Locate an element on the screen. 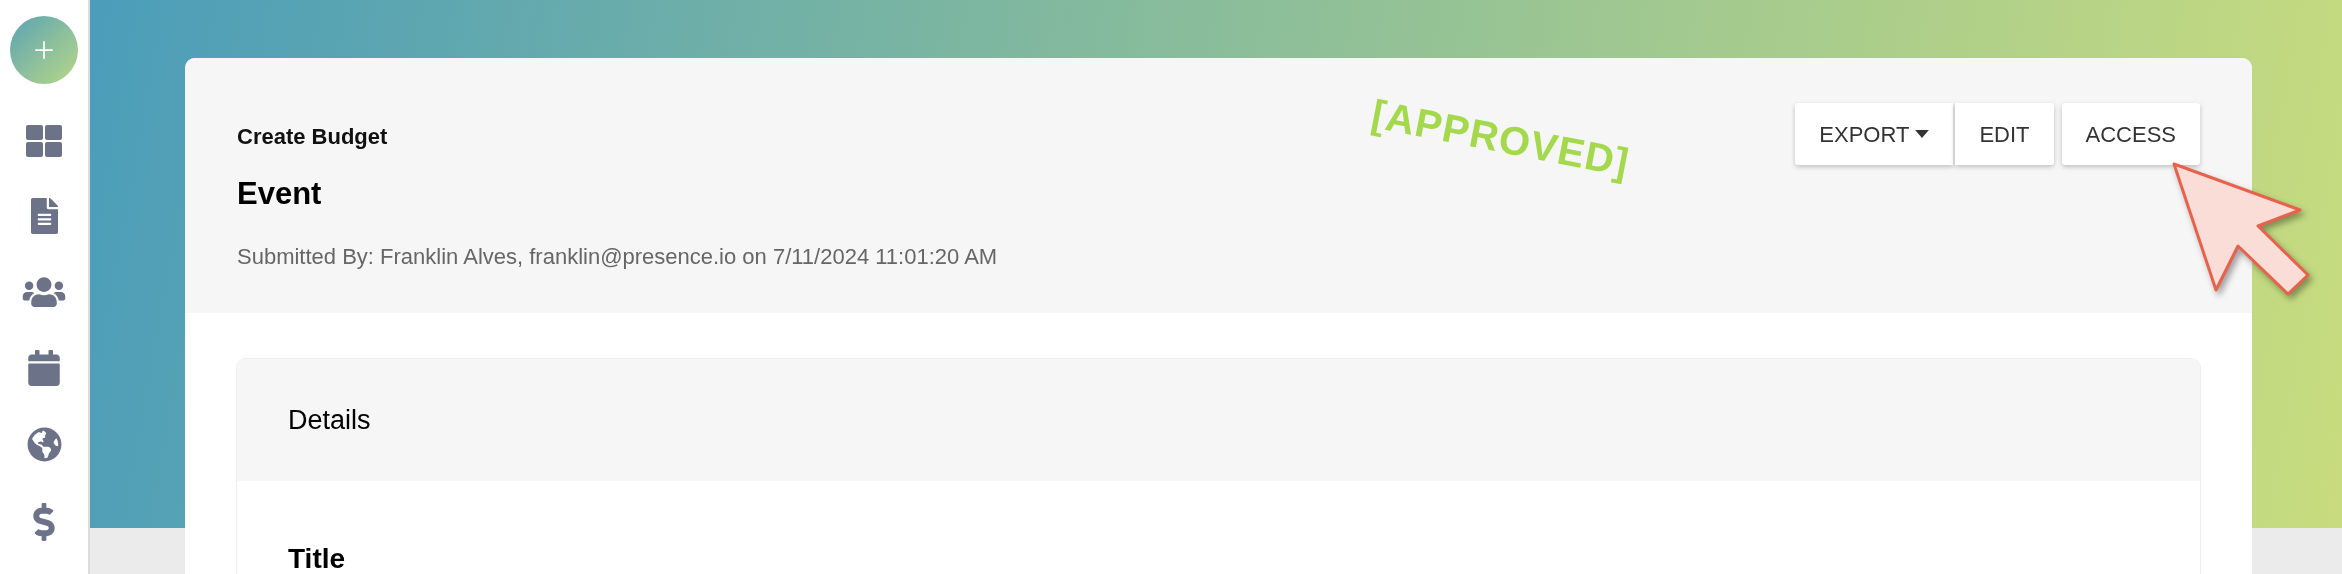  details-heading: Details is located at coordinates (329, 420).